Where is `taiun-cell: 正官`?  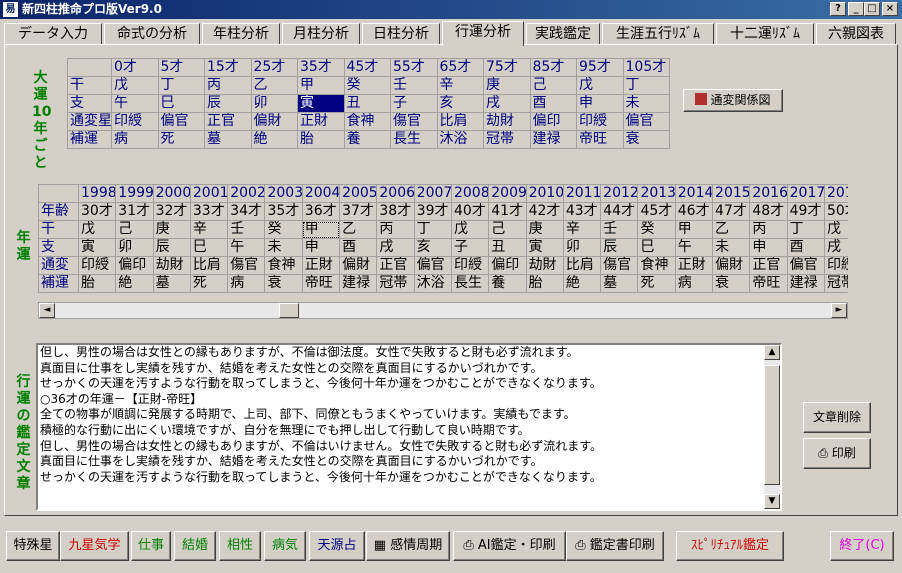
taiun-cell: 正官 is located at coordinates (228, 121).